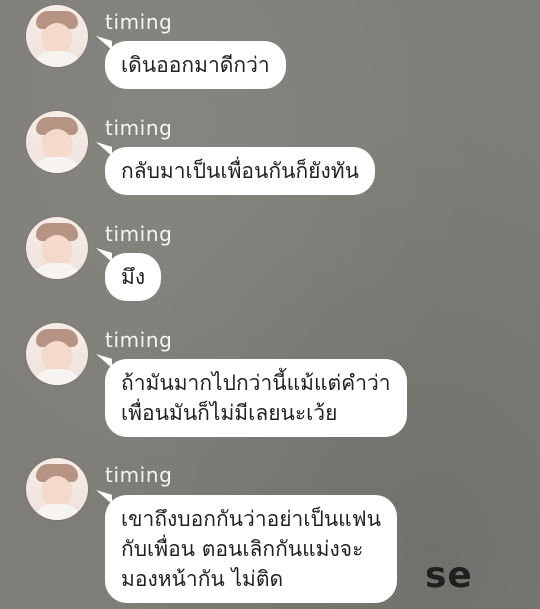  Describe the element at coordinates (133, 277) in the screenshot. I see `message-bubble: มึง` at that location.